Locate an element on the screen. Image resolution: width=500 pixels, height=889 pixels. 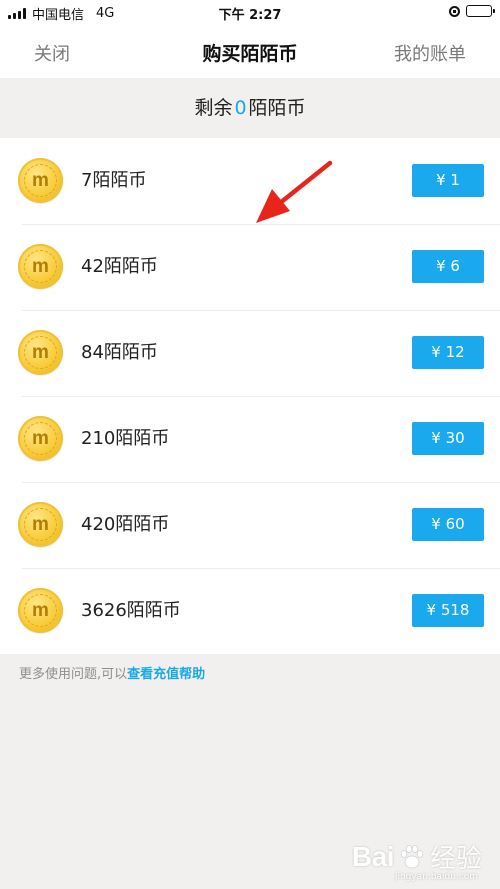
package-amount: 42陌陌币 is located at coordinates (119, 266).